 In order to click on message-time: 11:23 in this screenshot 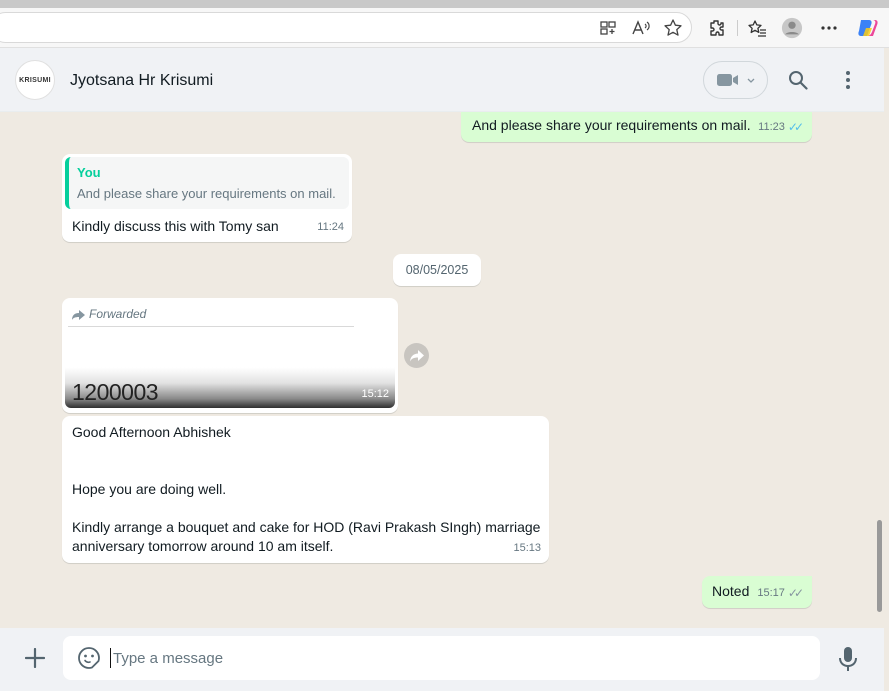, I will do `click(771, 127)`.